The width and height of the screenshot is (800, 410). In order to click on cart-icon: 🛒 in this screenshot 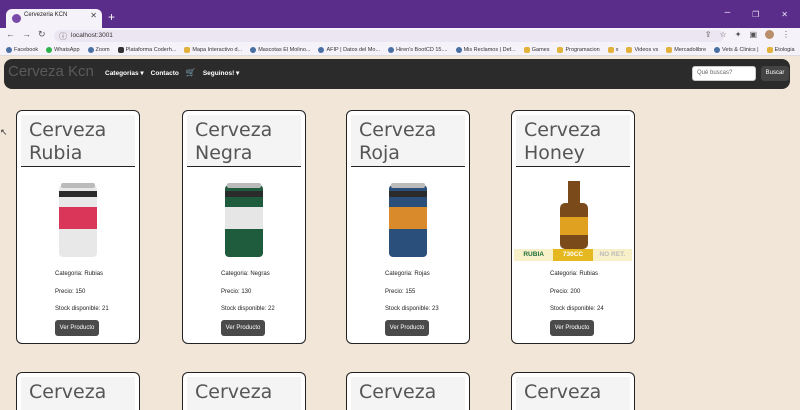, I will do `click(191, 72)`.